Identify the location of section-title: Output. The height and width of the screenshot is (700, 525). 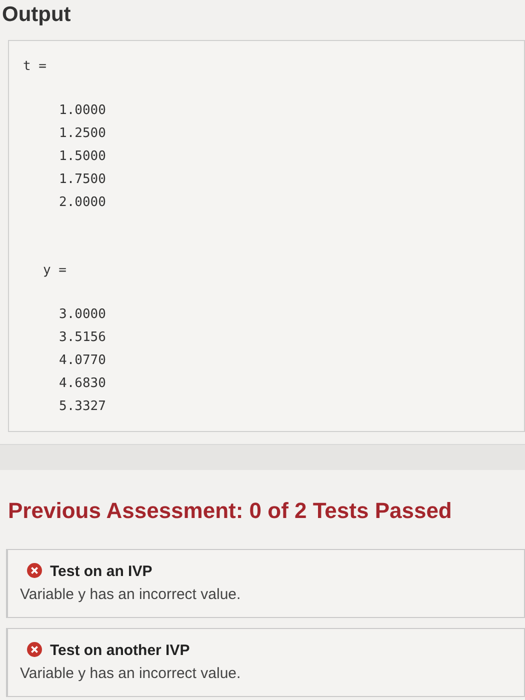
(37, 15).